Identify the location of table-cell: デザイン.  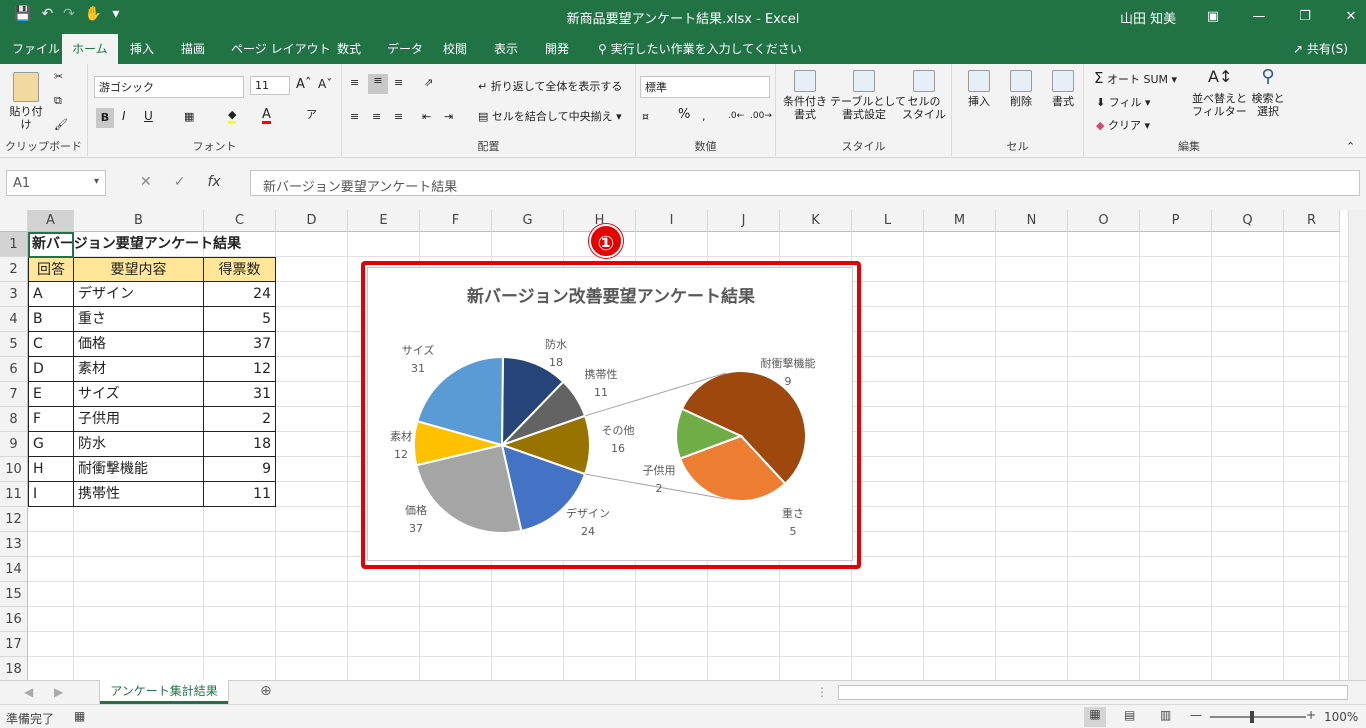
(139, 294).